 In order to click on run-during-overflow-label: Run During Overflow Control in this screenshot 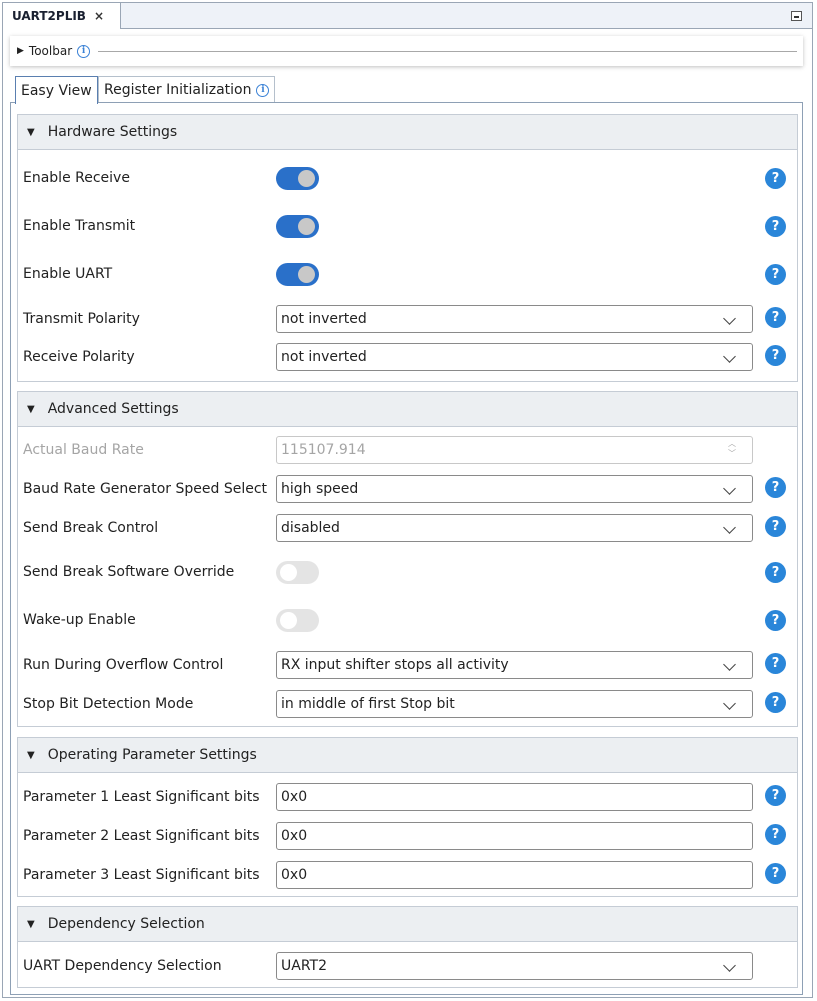, I will do `click(123, 665)`.